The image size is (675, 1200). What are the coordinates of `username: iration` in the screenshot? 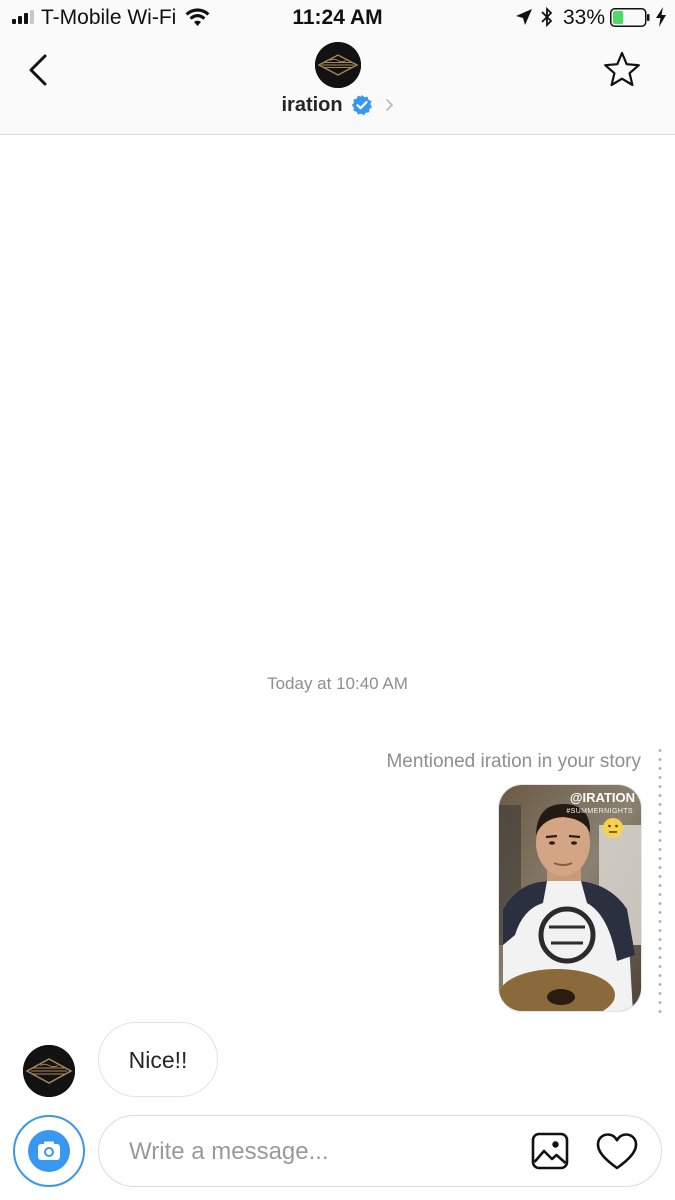 It's located at (311, 105).